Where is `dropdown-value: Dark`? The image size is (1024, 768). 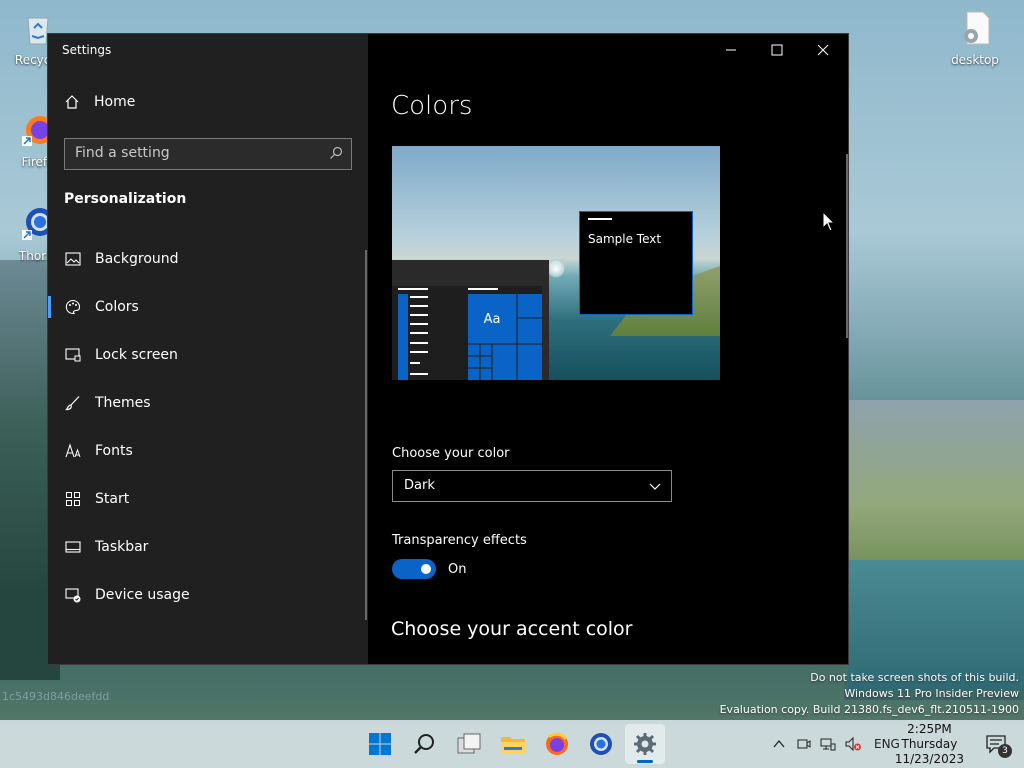 dropdown-value: Dark is located at coordinates (419, 485).